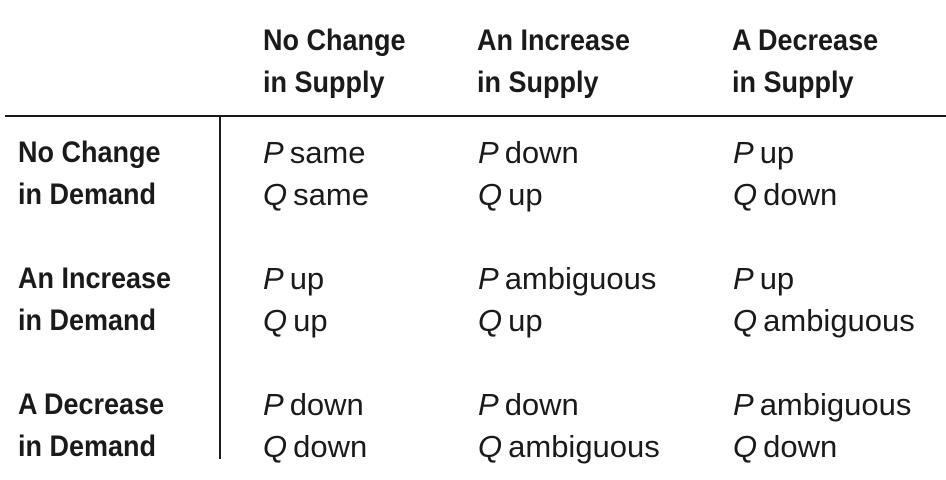  Describe the element at coordinates (334, 40) in the screenshot. I see `column-header-line: No Change` at that location.